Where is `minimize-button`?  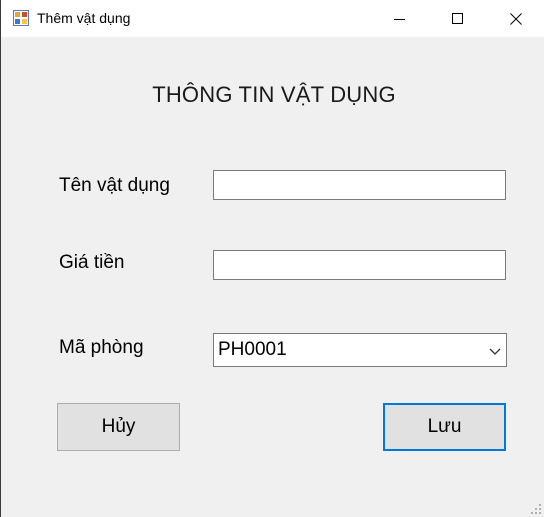 minimize-button is located at coordinates (400, 18).